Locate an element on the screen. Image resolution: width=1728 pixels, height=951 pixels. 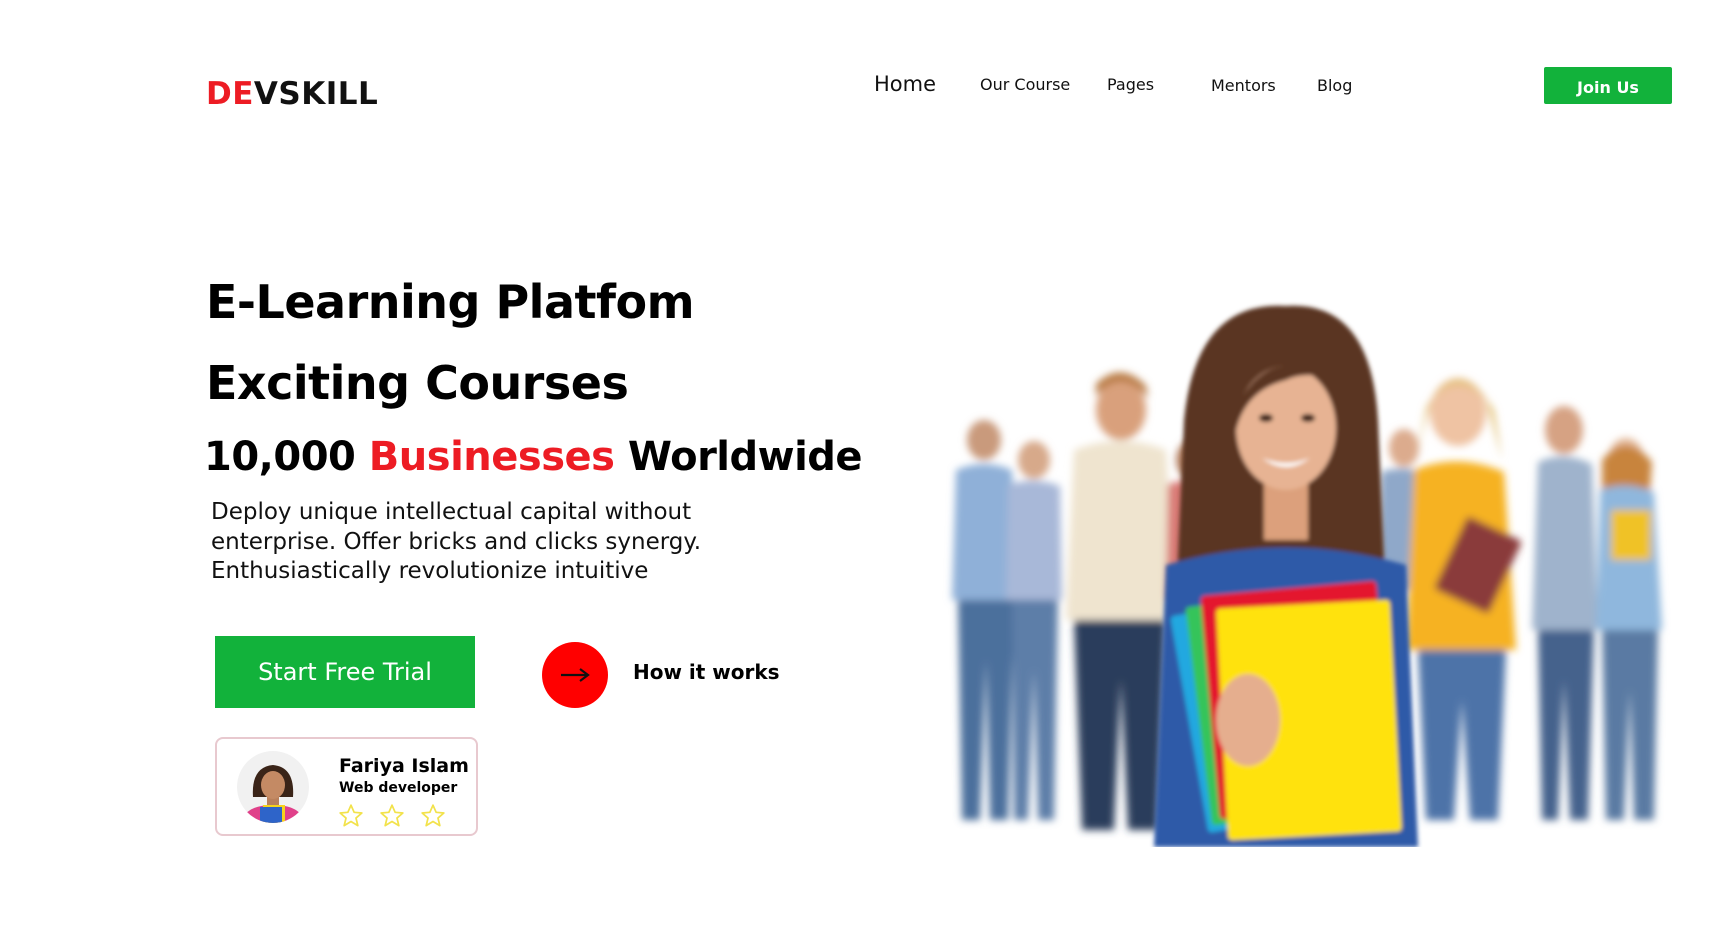
hero-stat-line: 10,000 Businesses Worldwide is located at coordinates (533, 457).